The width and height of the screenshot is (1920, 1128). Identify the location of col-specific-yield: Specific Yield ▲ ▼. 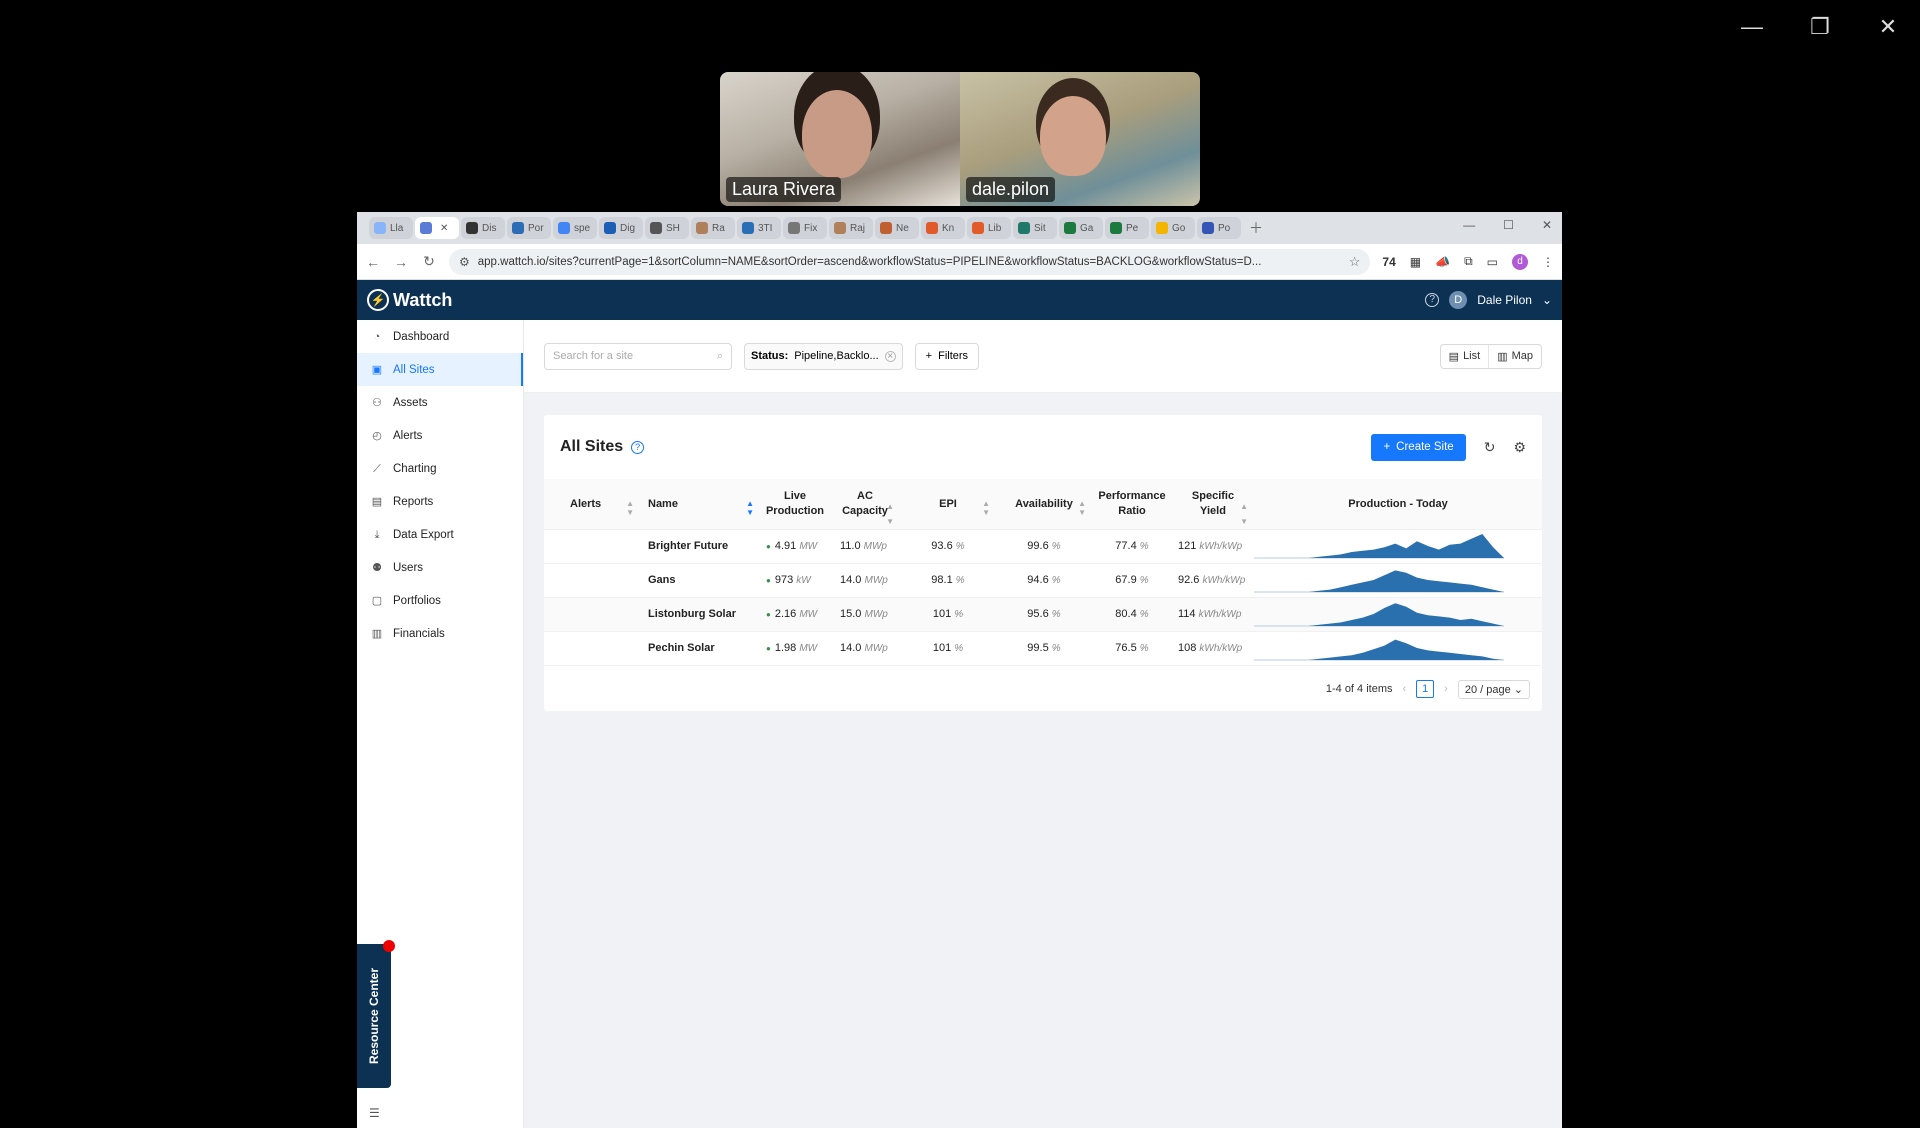
(1213, 504).